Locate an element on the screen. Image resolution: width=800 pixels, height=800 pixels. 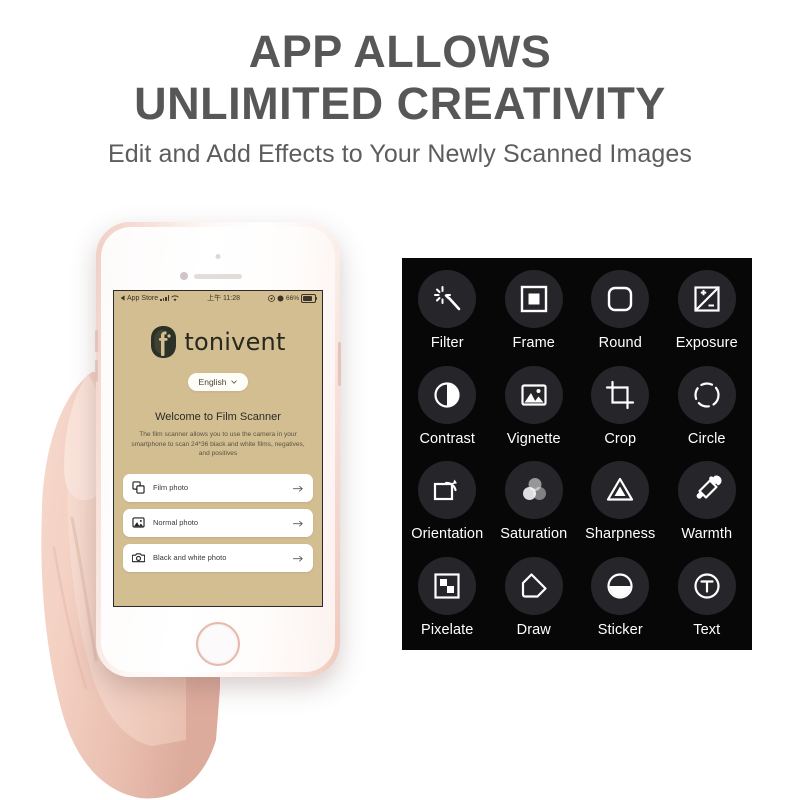
headline-line-2: UNLIMITED CREATIVITY is located at coordinates (400, 103).